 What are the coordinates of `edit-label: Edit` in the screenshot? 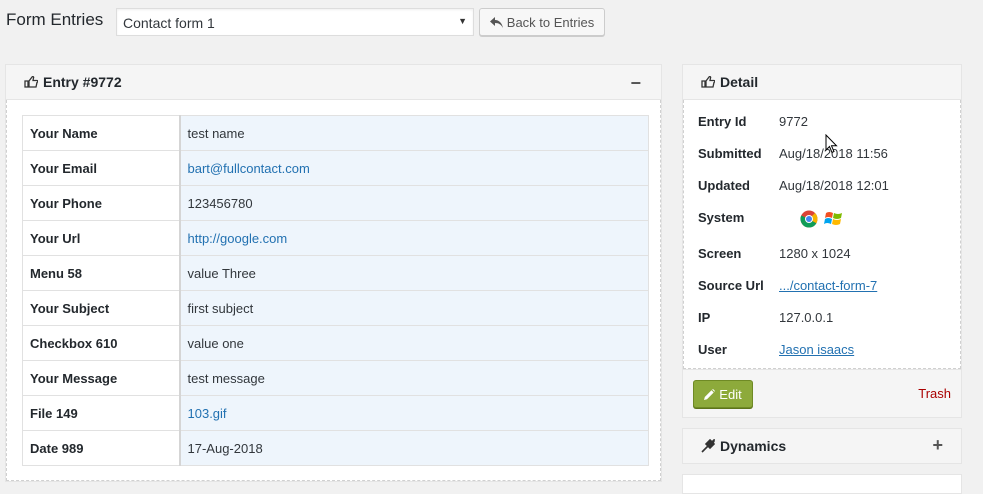 It's located at (730, 394).